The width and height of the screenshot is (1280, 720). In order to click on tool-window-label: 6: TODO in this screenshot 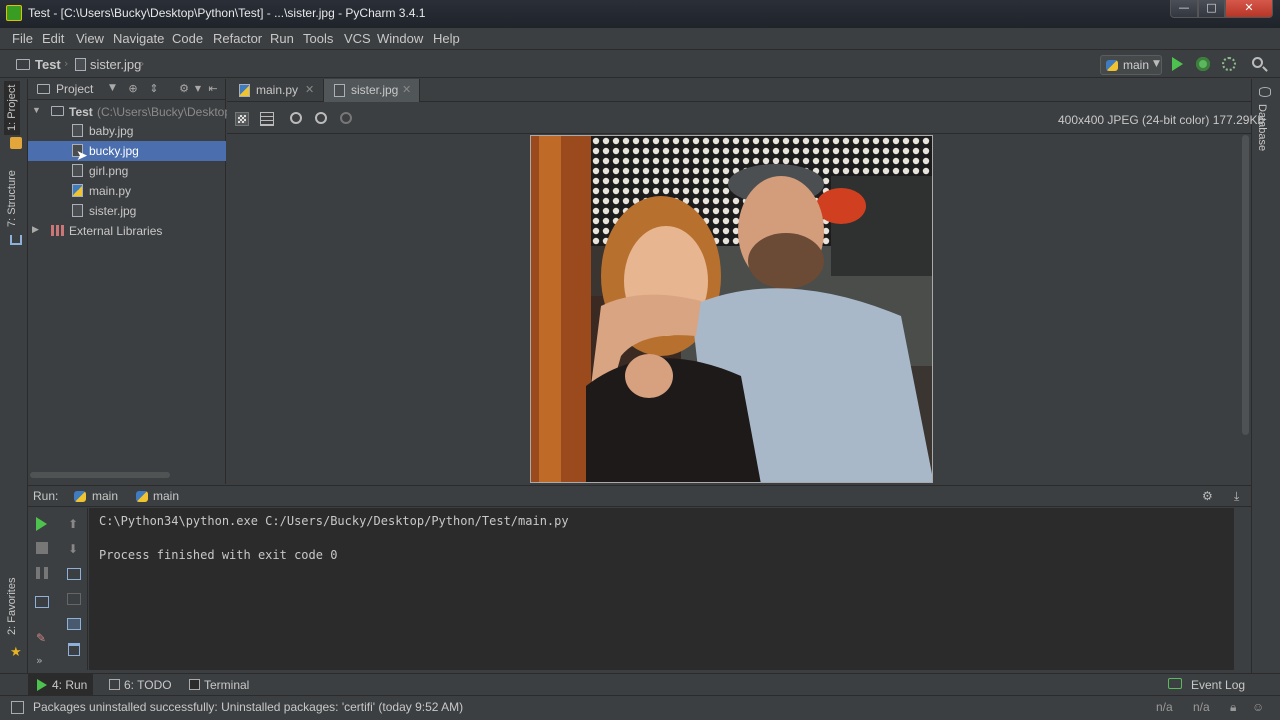, I will do `click(148, 685)`.